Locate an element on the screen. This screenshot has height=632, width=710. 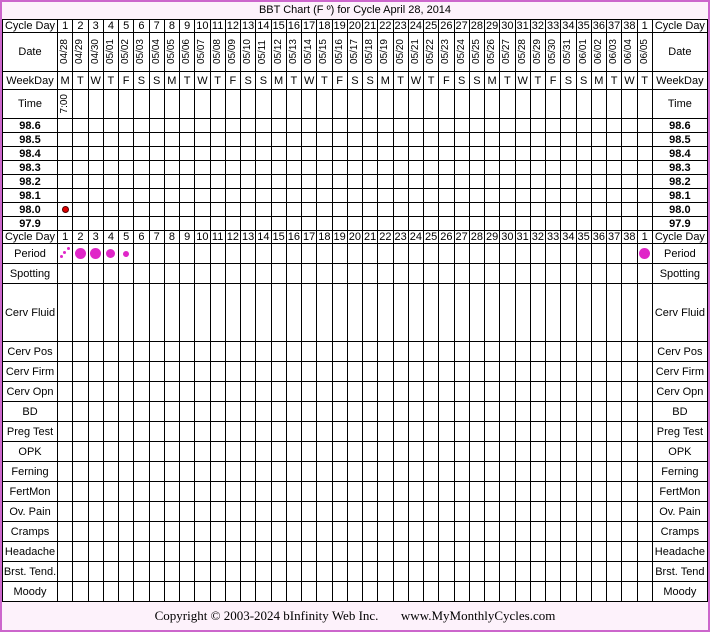
period-marker is located at coordinates (96, 253).